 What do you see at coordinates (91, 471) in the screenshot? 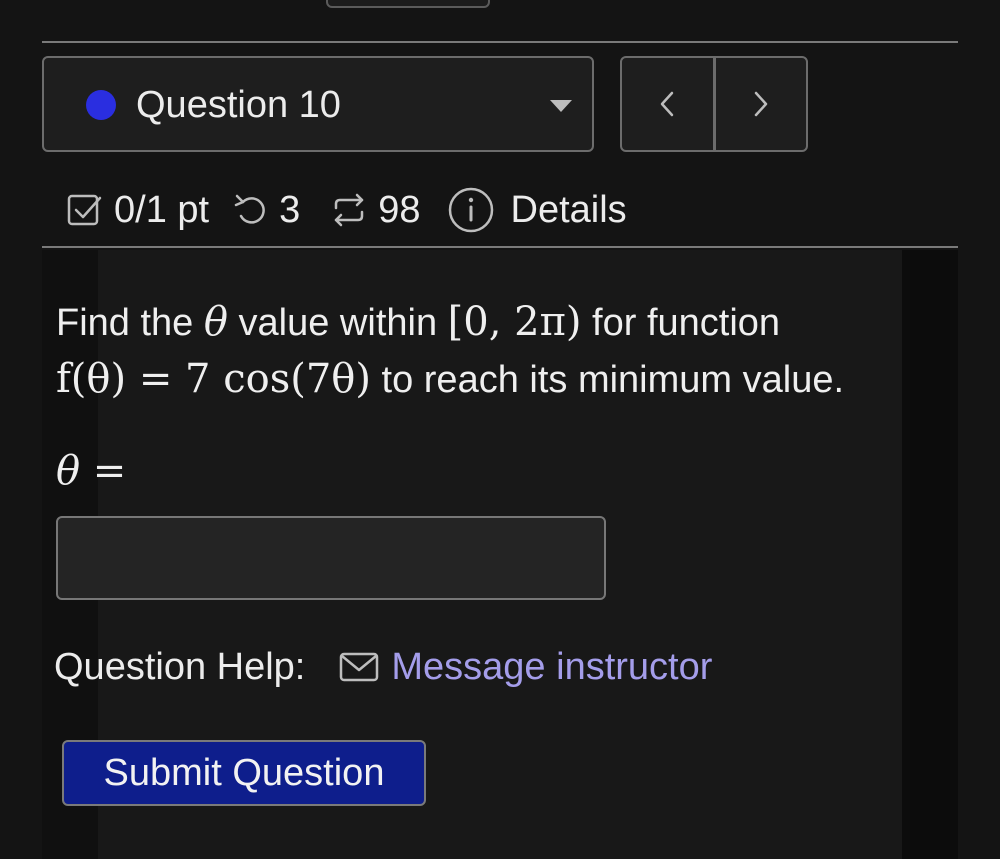
I see `answer-label: θ =` at bounding box center [91, 471].